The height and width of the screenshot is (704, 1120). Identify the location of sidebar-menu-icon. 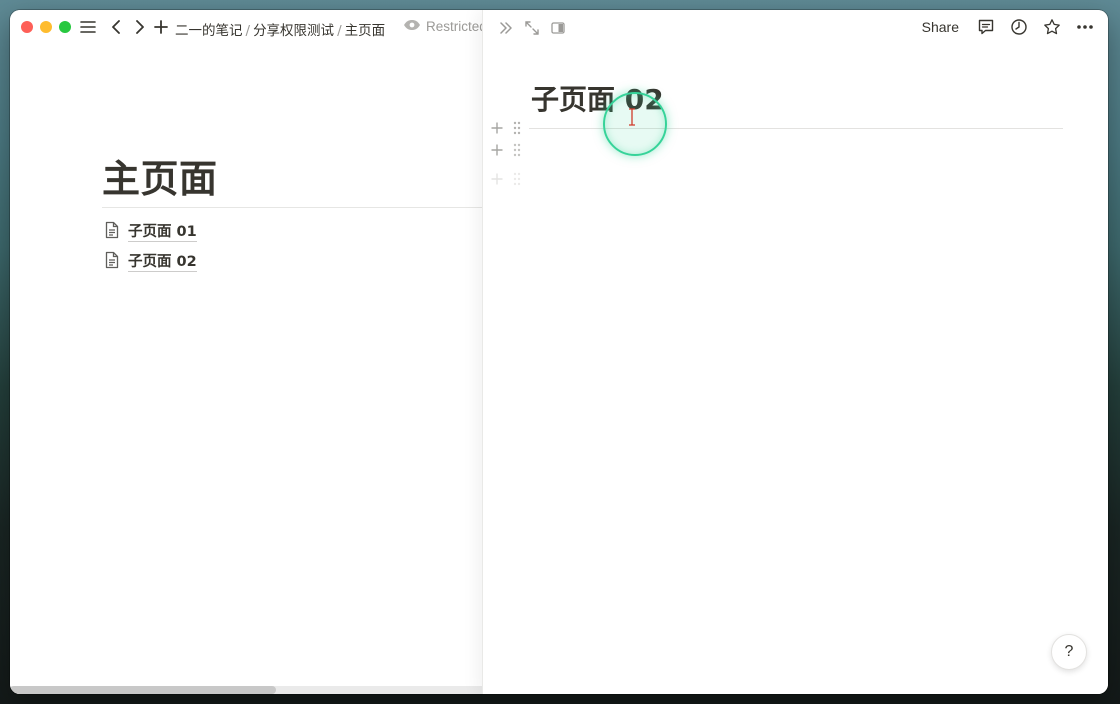
(88, 27).